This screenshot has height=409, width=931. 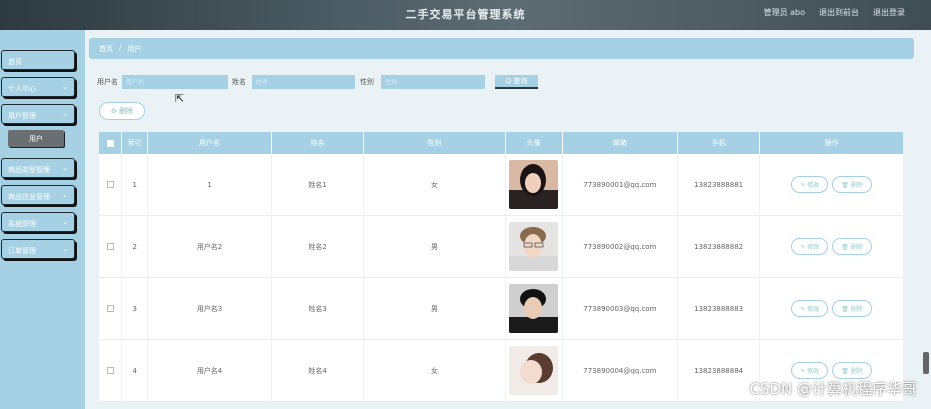 I want to click on sidebar-item-orders: 订单管理 ⌄, so click(x=38, y=249).